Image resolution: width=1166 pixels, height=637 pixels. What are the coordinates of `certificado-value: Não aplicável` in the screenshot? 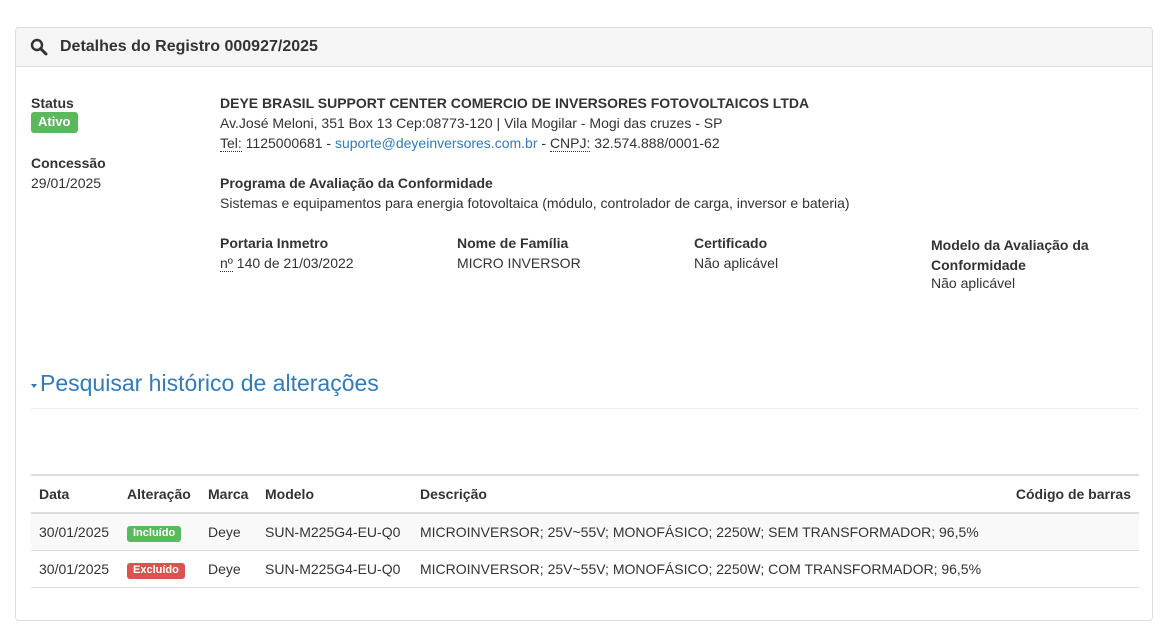 It's located at (736, 263).